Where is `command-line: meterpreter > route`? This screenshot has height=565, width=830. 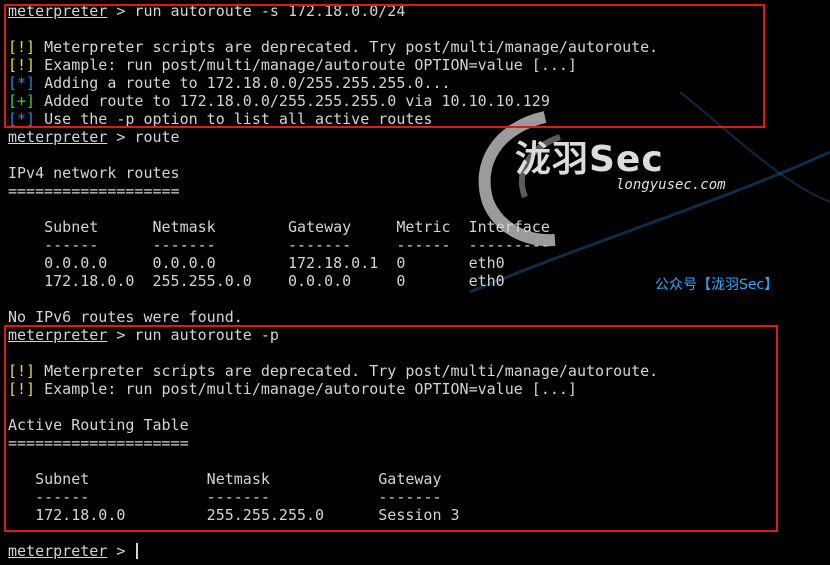
command-line: meterpreter > route is located at coordinates (94, 137).